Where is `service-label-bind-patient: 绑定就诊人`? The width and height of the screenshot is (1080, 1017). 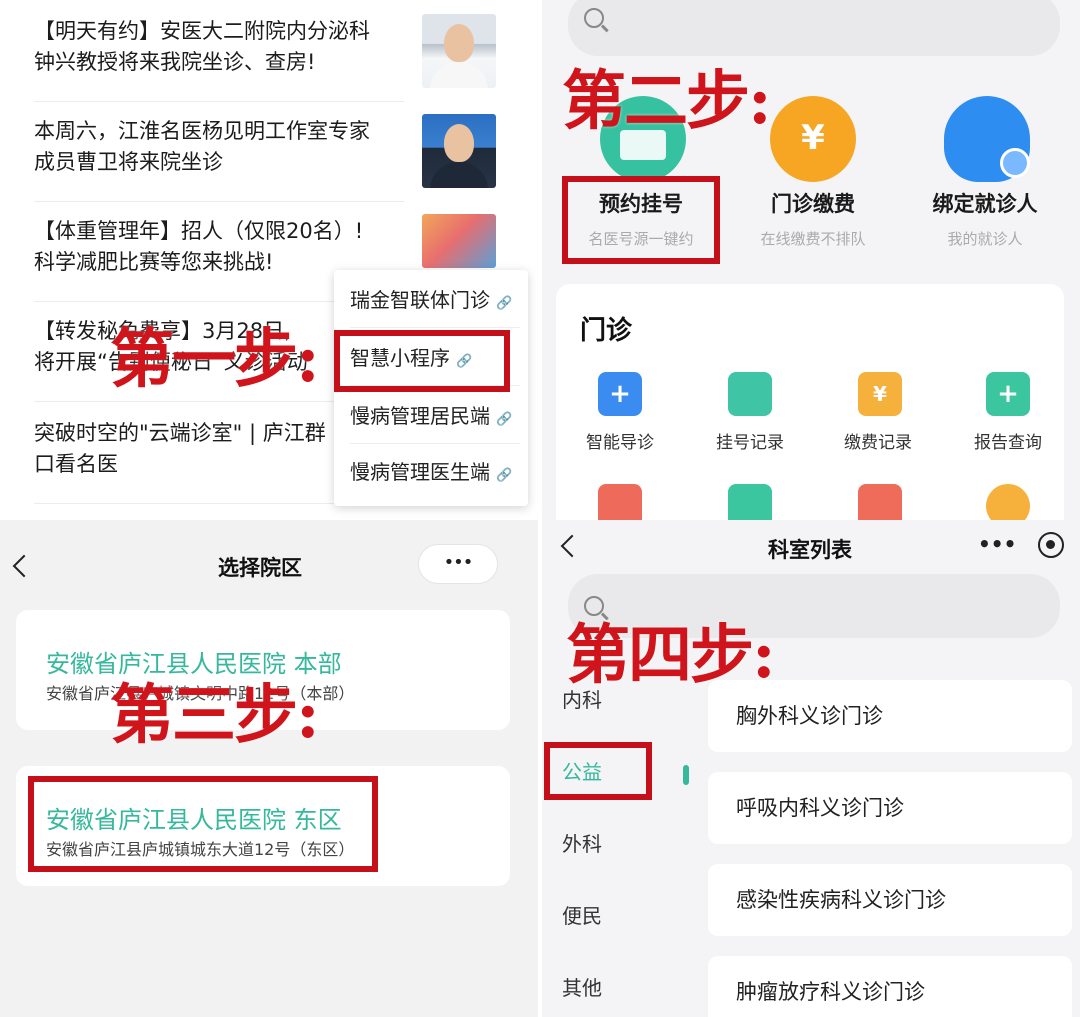
service-label-bind-patient: 绑定就诊人 is located at coordinates (985, 203).